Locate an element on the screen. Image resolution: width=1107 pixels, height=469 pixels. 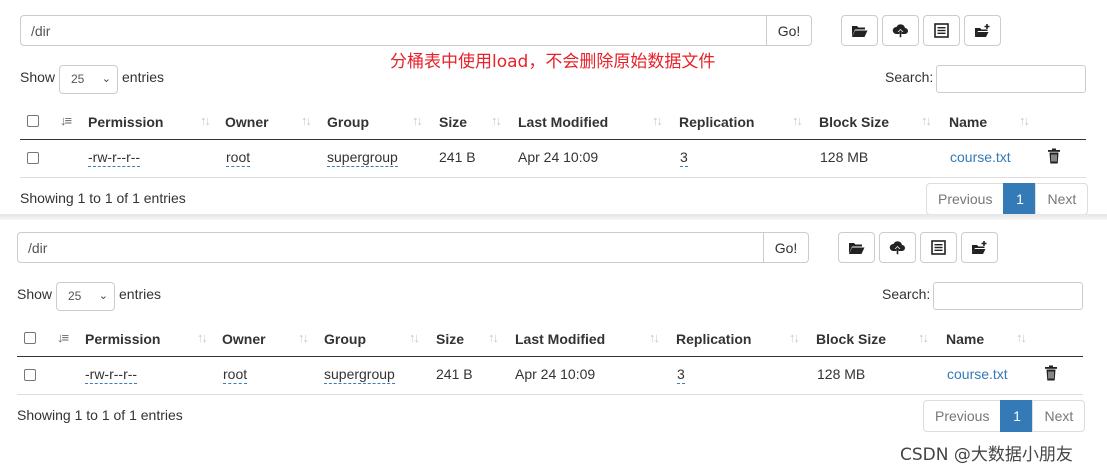
size-cell: 241 B is located at coordinates (457, 157).